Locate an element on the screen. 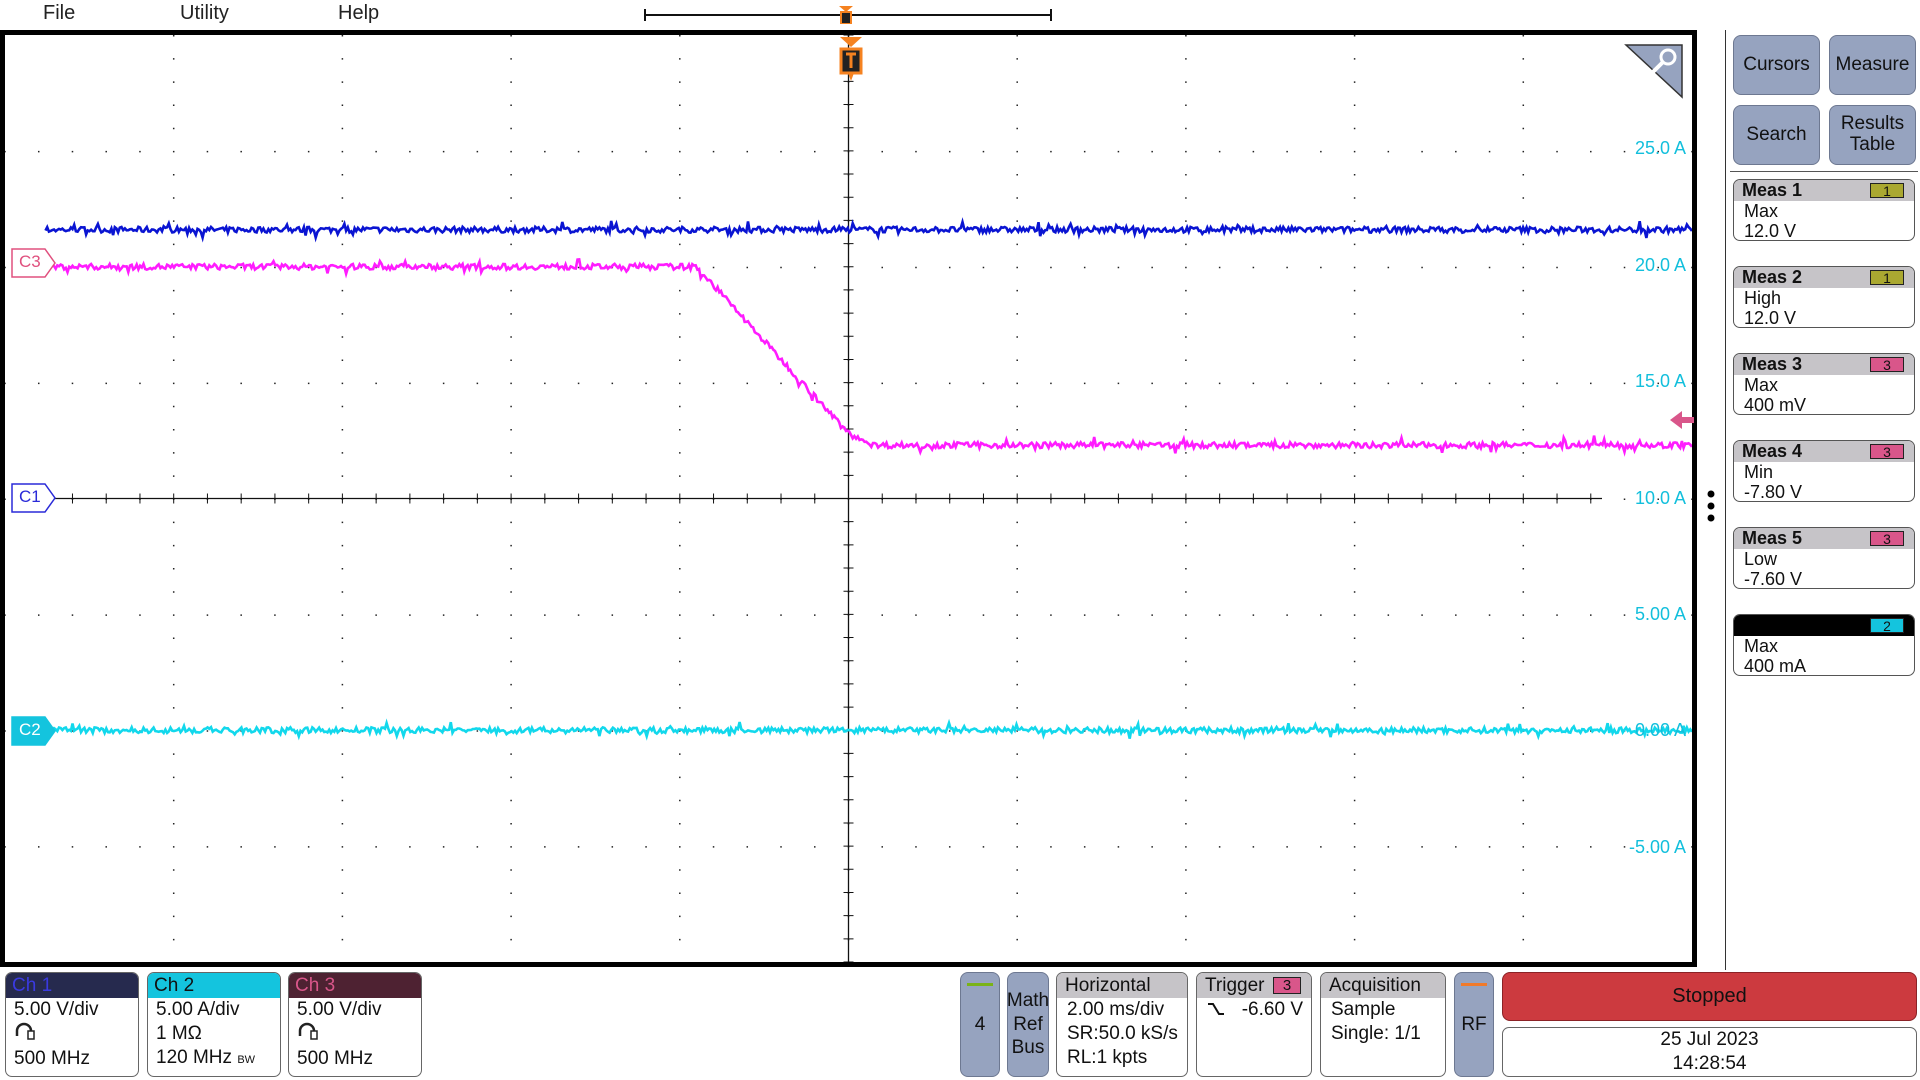 This screenshot has width=1920, height=1080. meas-1-badge: Meas 1 1 Max 12.0 V is located at coordinates (1824, 210).